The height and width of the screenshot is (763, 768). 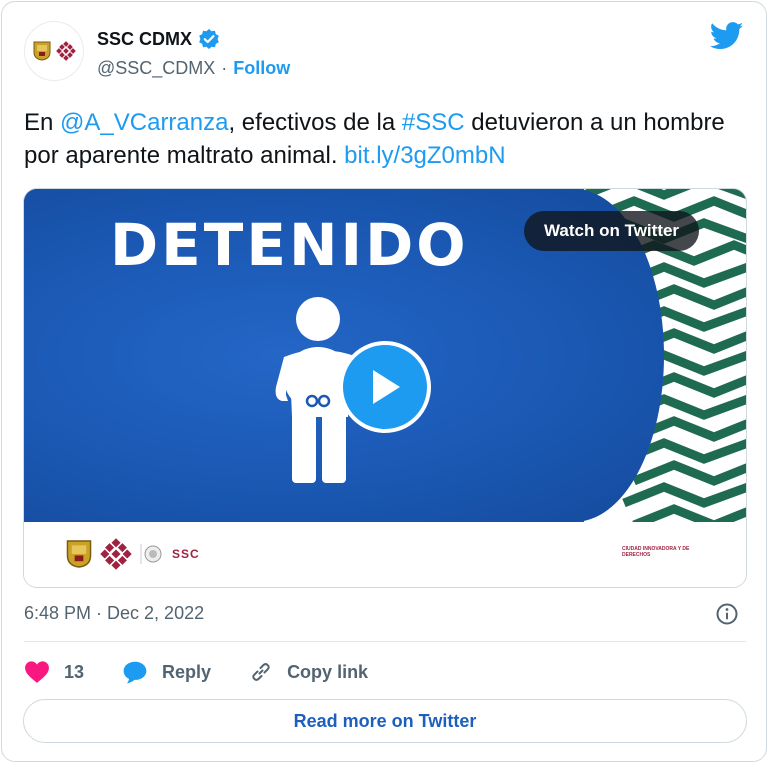 What do you see at coordinates (612, 231) in the screenshot?
I see `watch-on-twitter-button: Watch on Twitter` at bounding box center [612, 231].